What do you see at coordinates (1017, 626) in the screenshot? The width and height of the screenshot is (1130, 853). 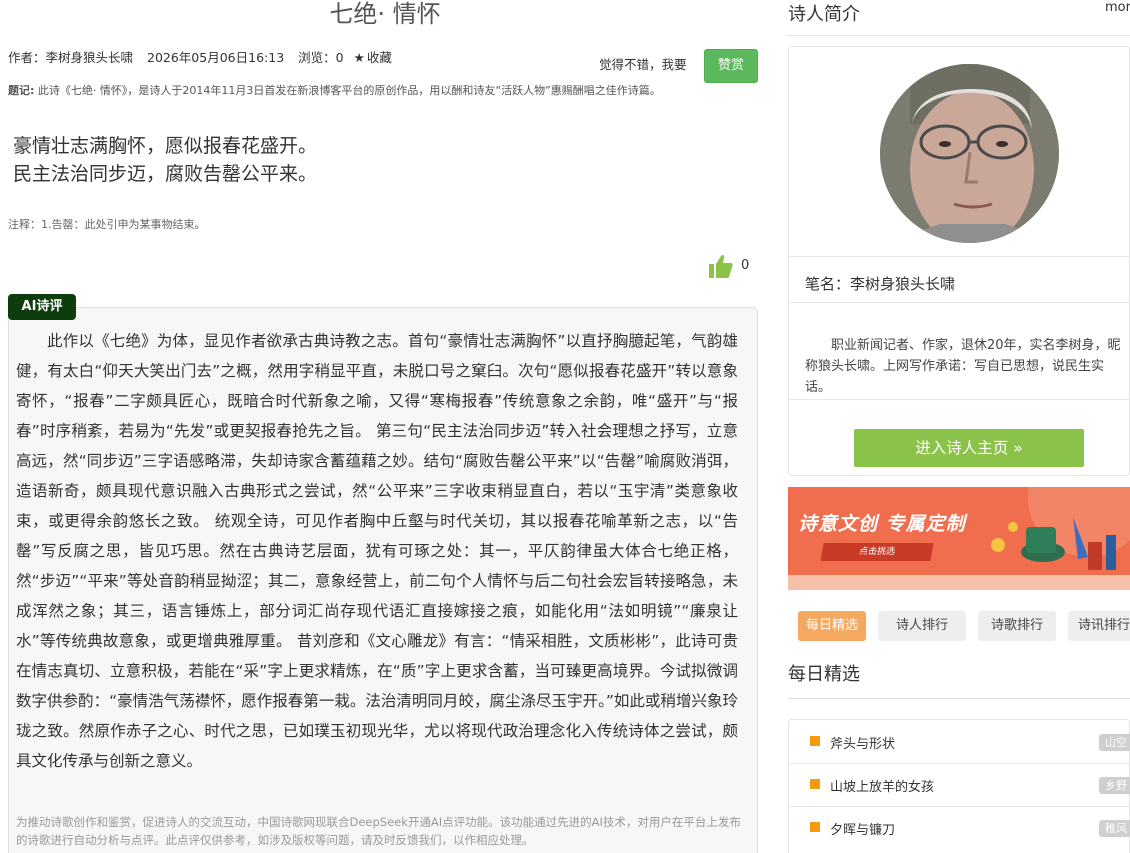 I see `tab-poem-rank: 诗歌排行` at bounding box center [1017, 626].